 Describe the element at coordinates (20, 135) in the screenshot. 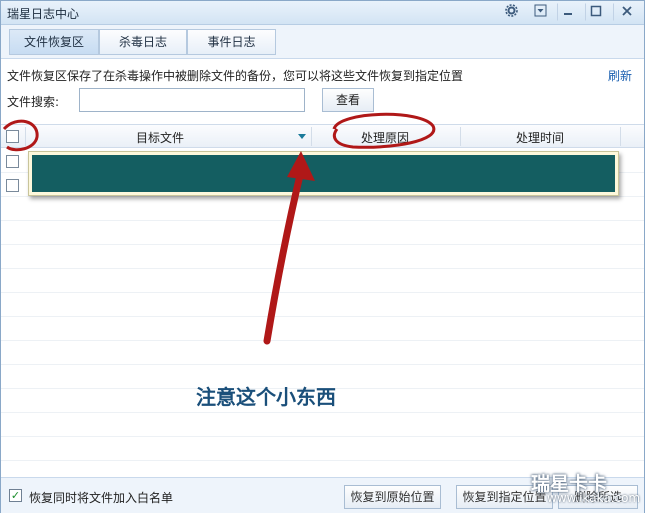

I see `annotation-circle-checkbox` at that location.